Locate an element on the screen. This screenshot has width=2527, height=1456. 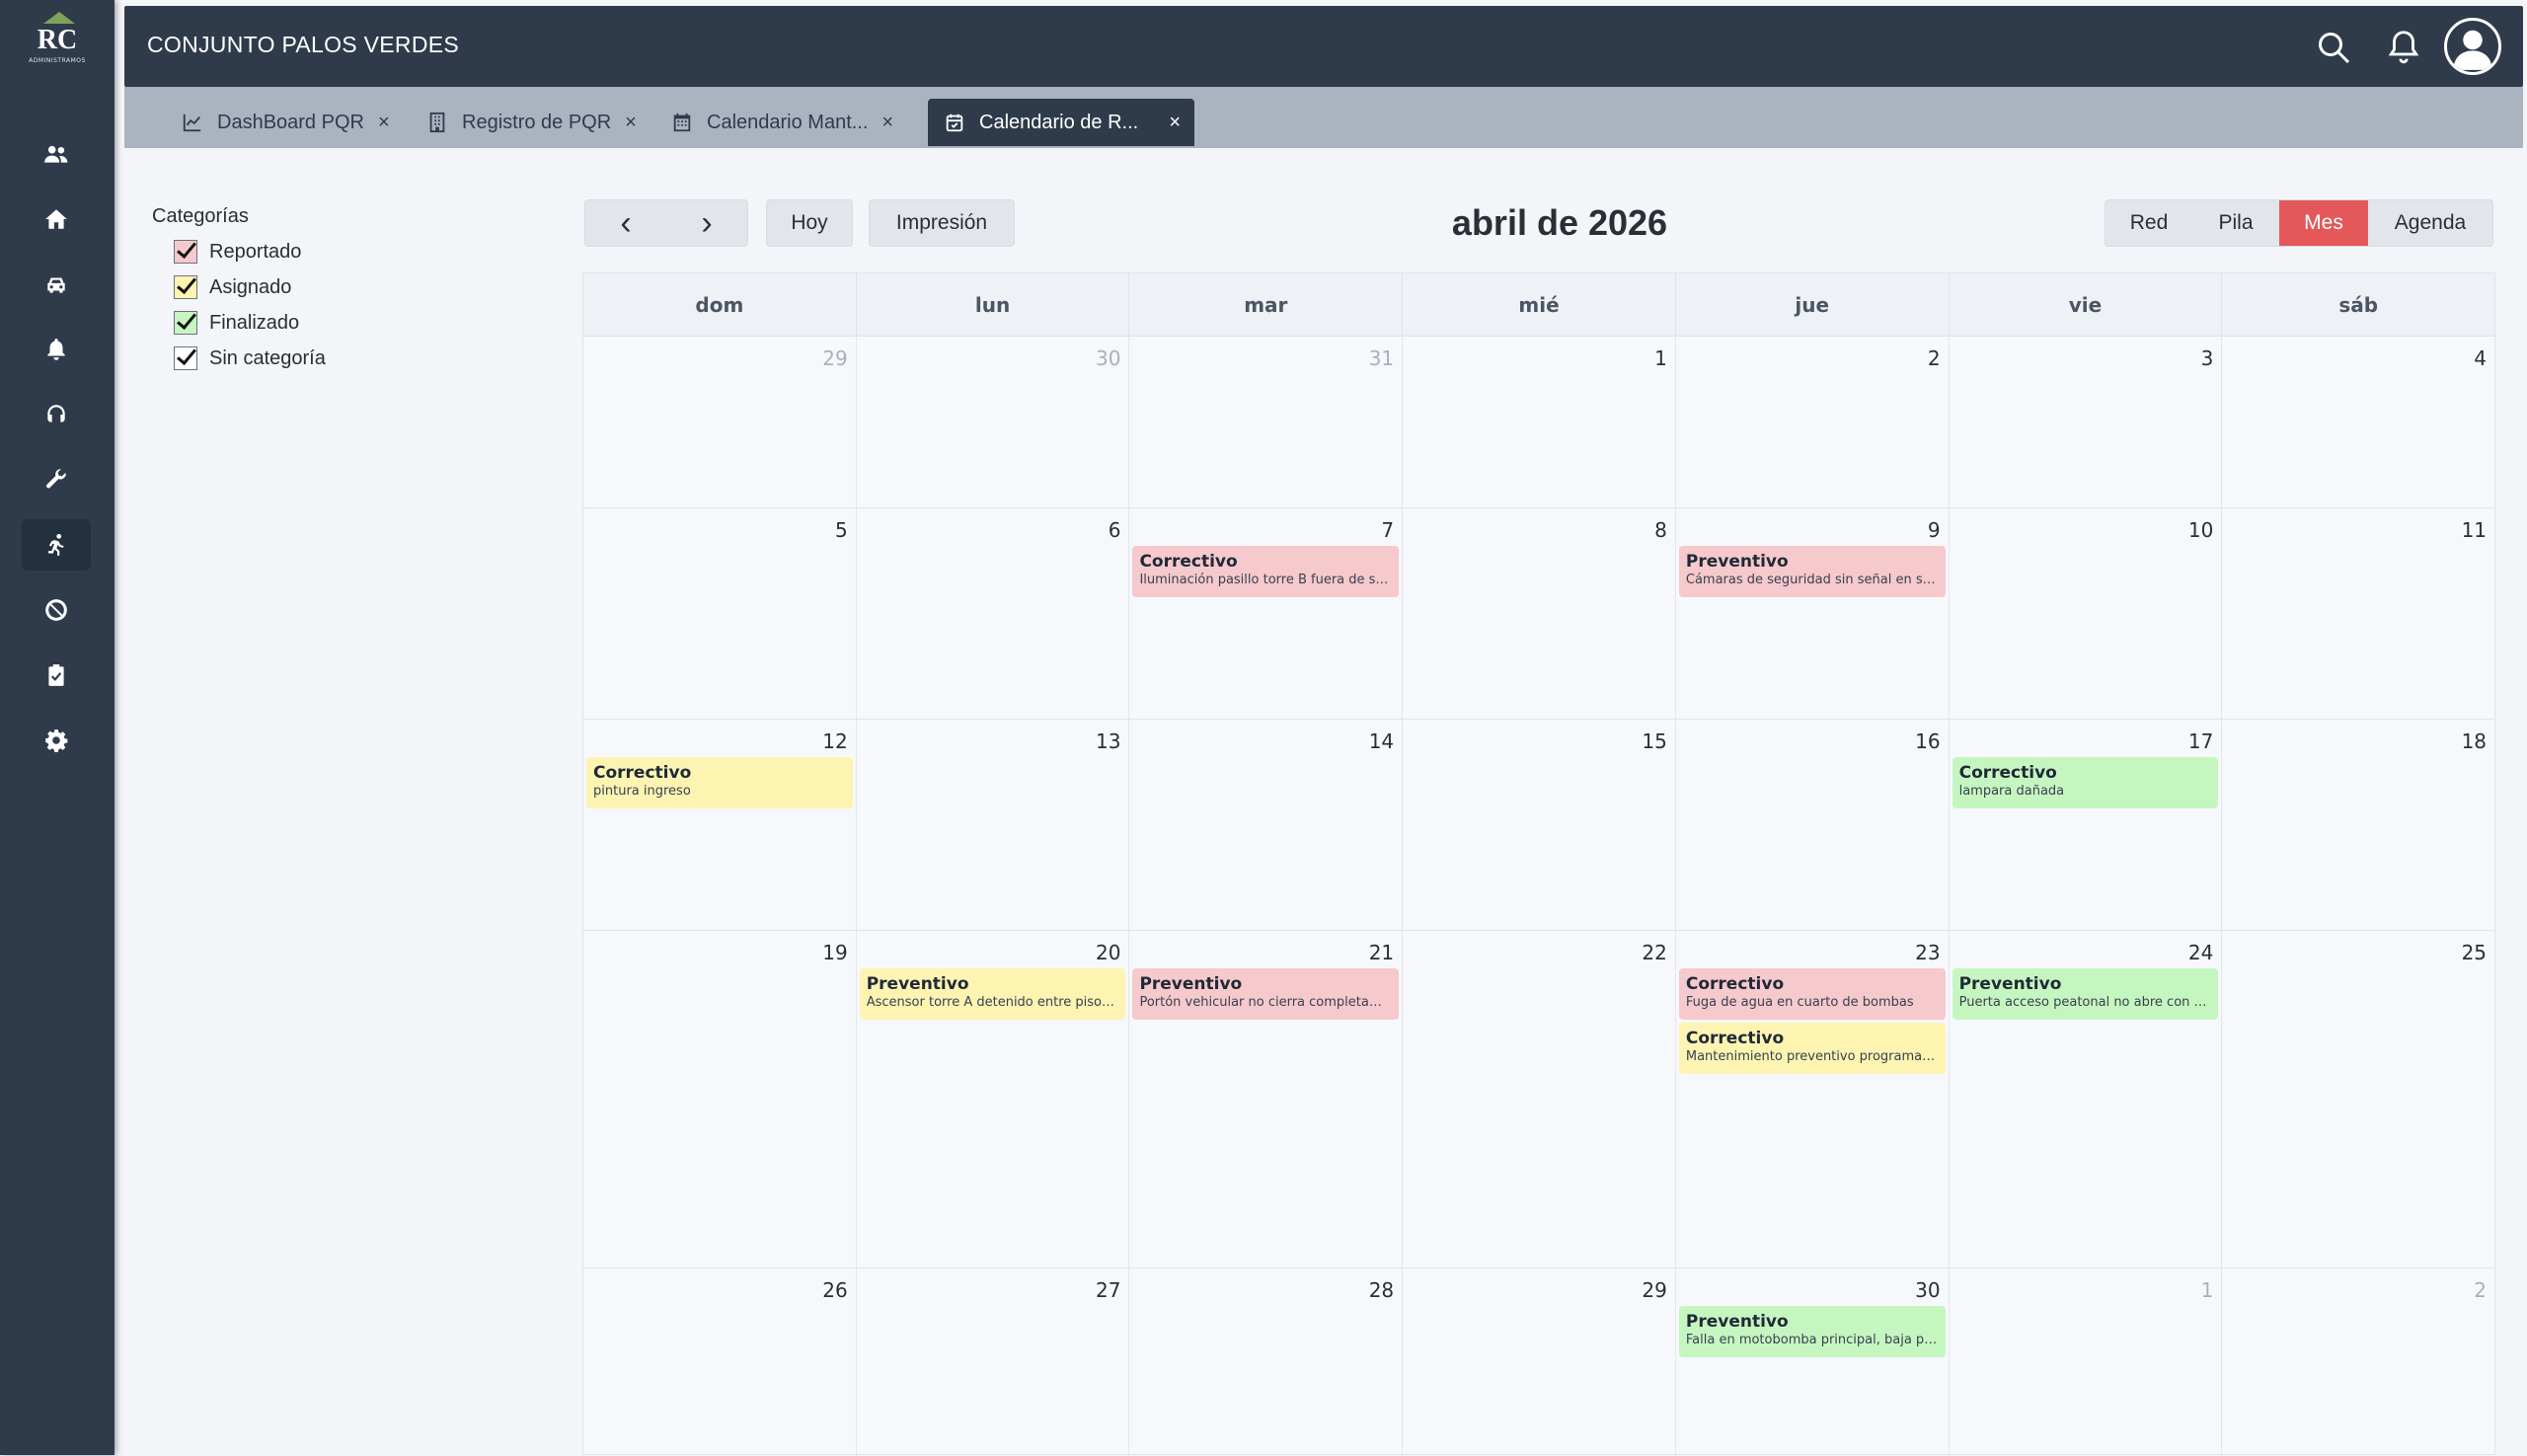
bell-icon is located at coordinates (2403, 46).